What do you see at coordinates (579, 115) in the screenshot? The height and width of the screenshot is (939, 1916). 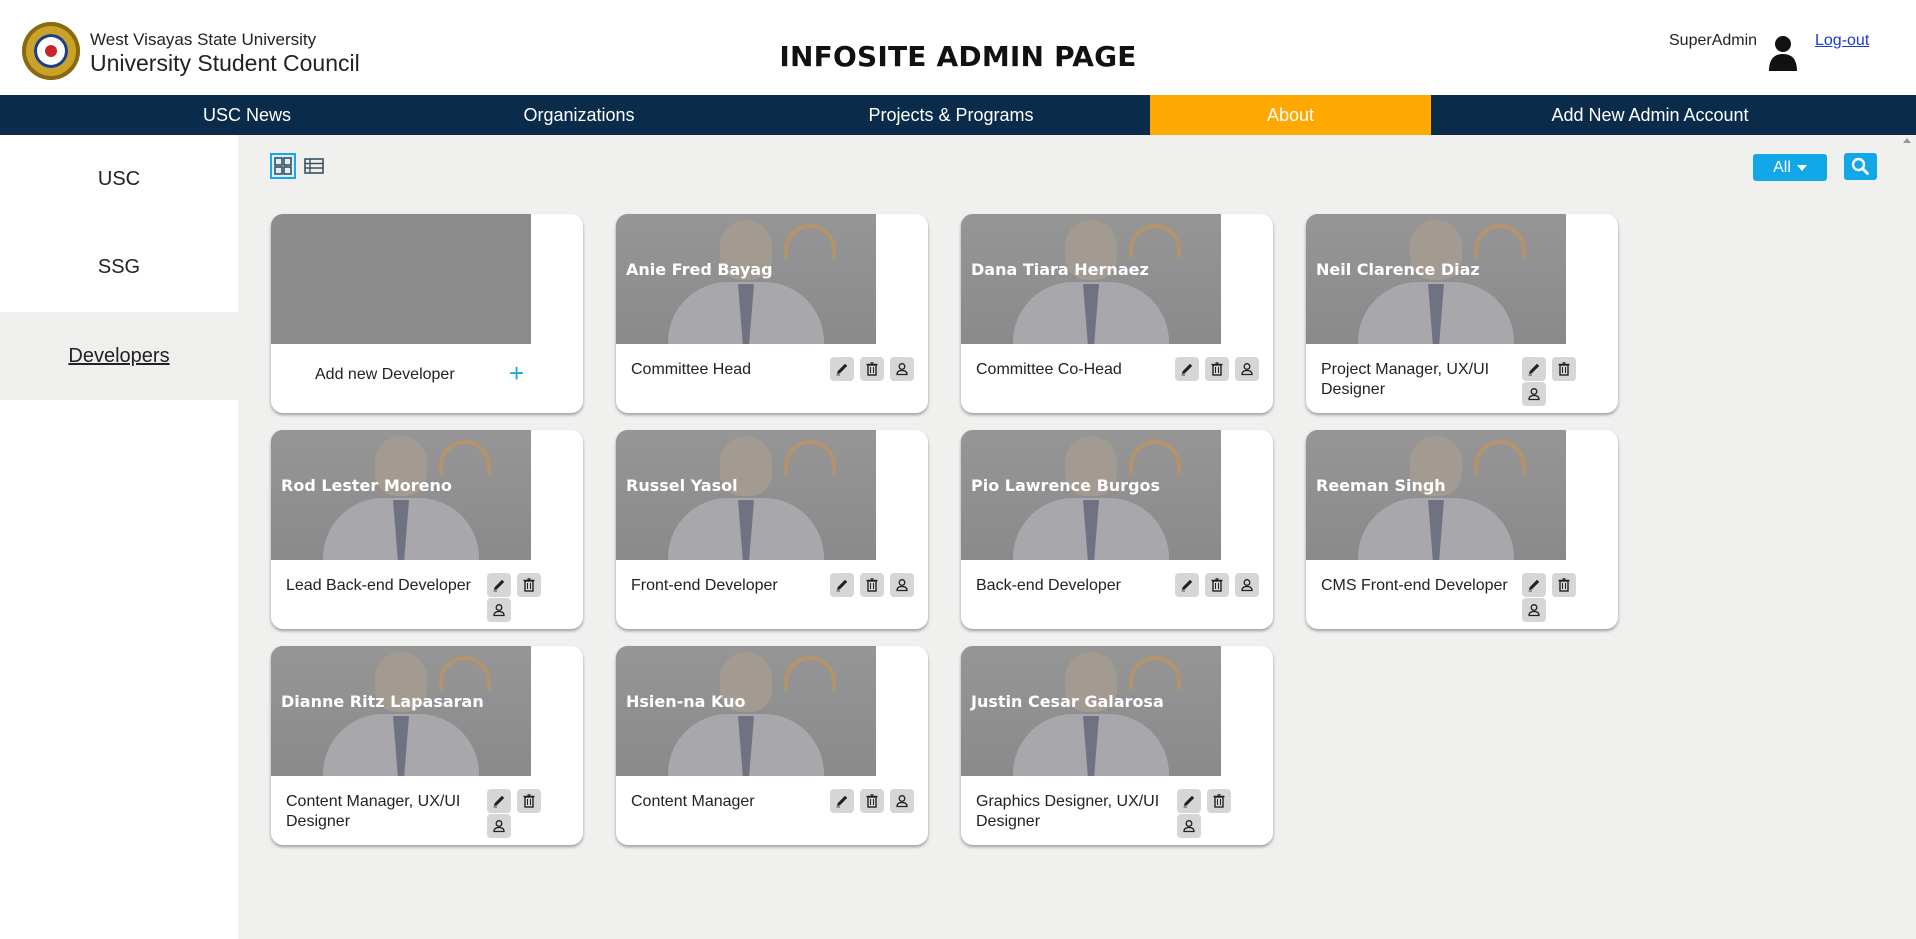 I see `nav-organizations: Organizations` at bounding box center [579, 115].